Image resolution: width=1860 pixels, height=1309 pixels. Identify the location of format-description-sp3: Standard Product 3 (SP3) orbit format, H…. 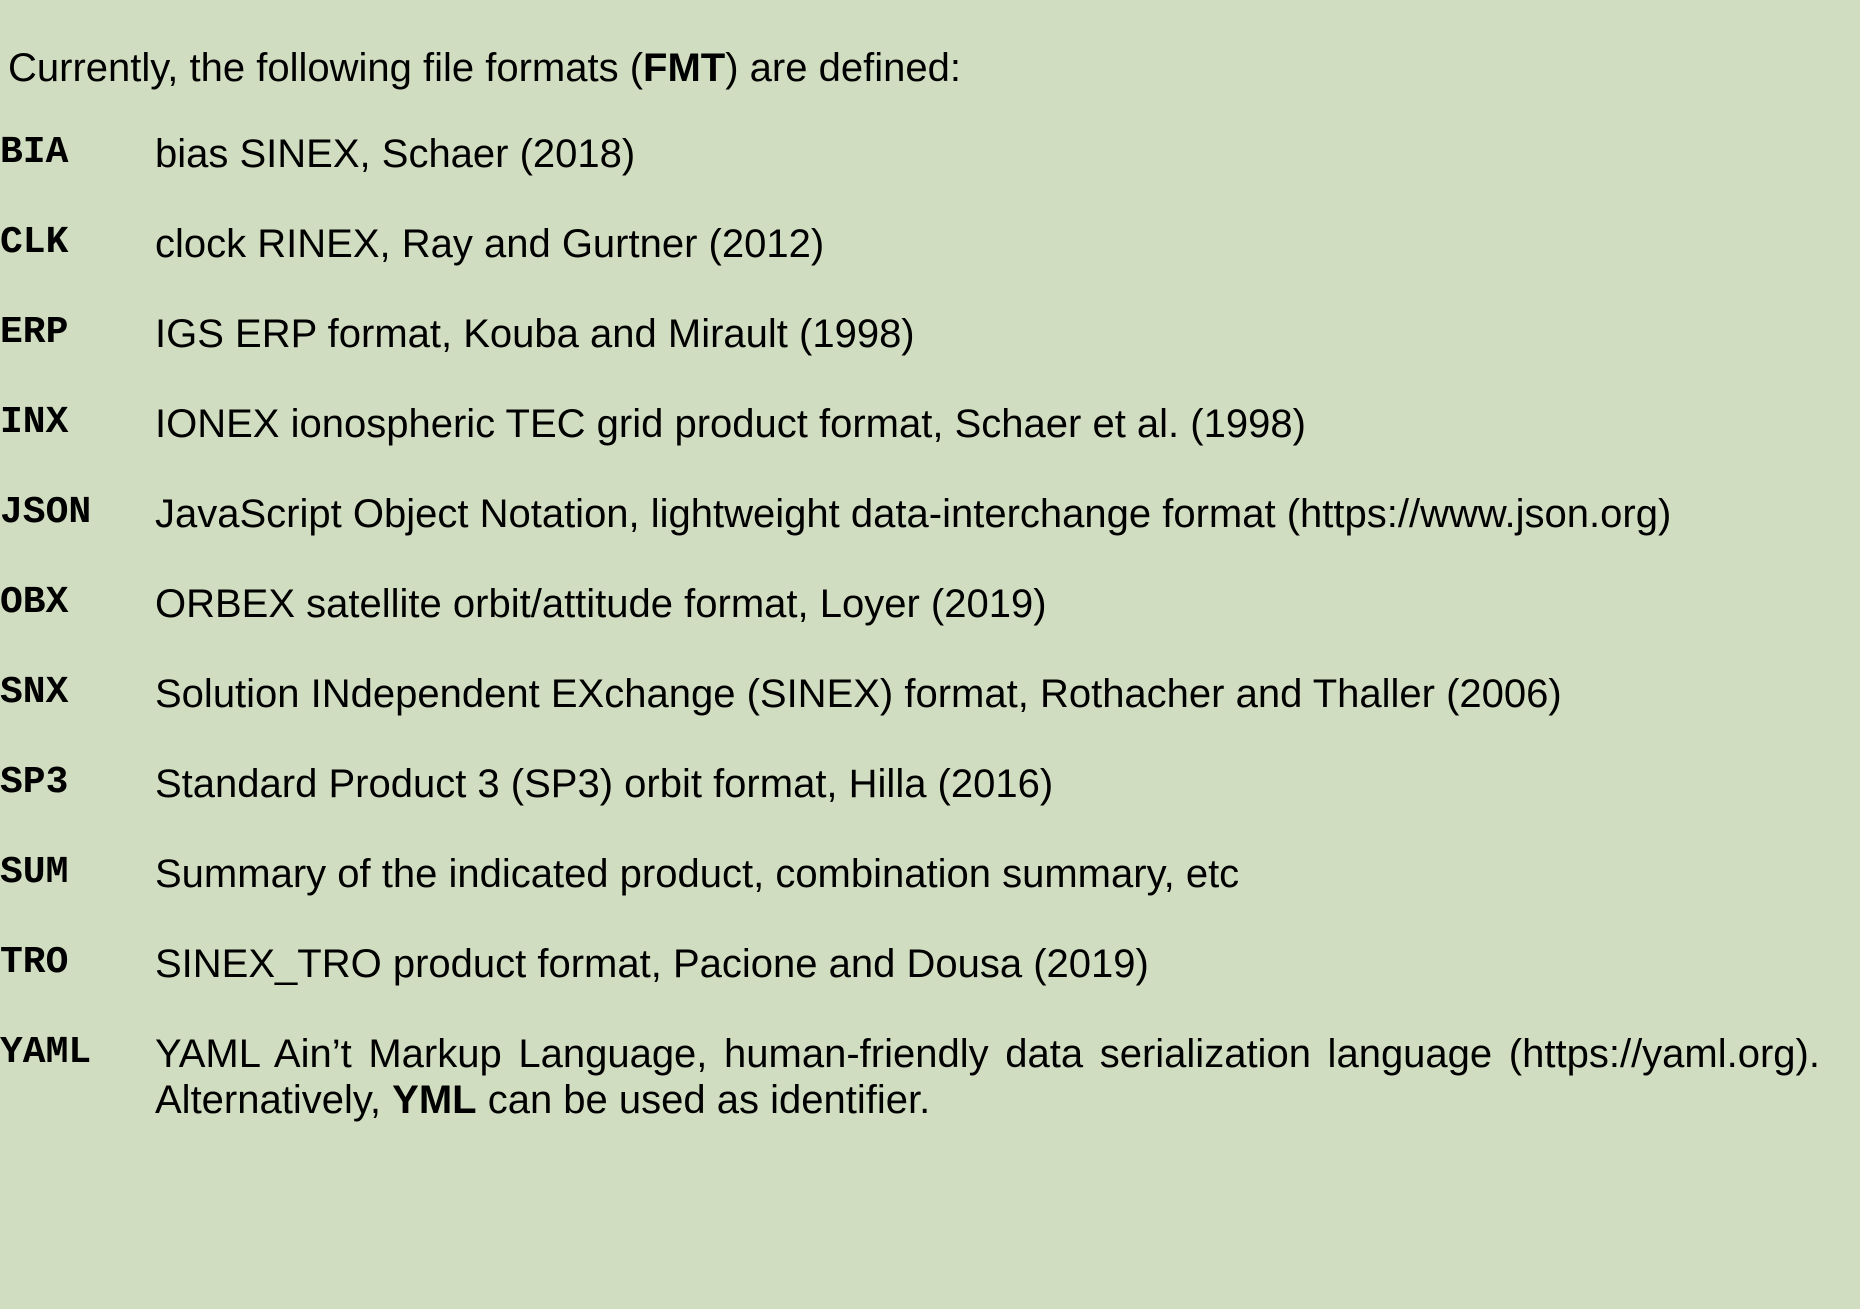
(604, 783).